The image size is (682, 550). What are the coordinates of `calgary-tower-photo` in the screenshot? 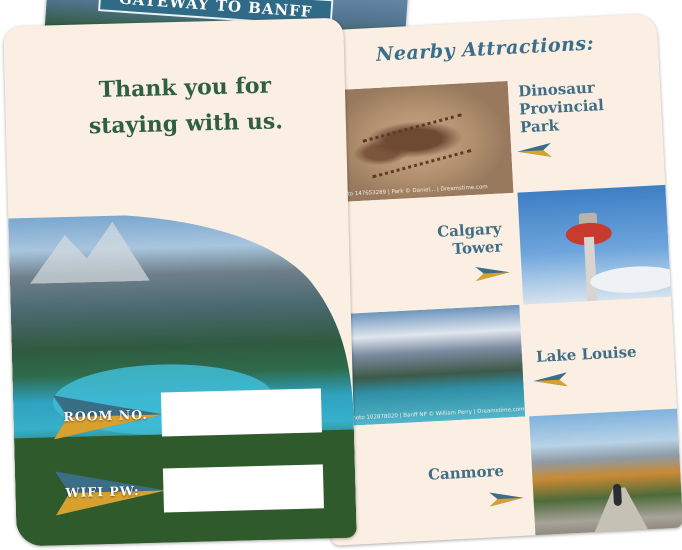 It's located at (594, 244).